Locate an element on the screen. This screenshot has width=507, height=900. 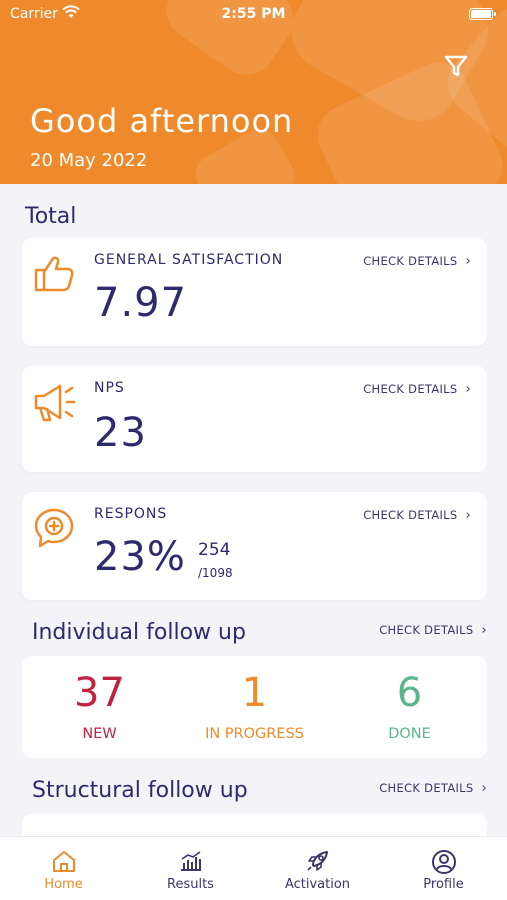
stat-done: 6 DONE is located at coordinates (409, 699).